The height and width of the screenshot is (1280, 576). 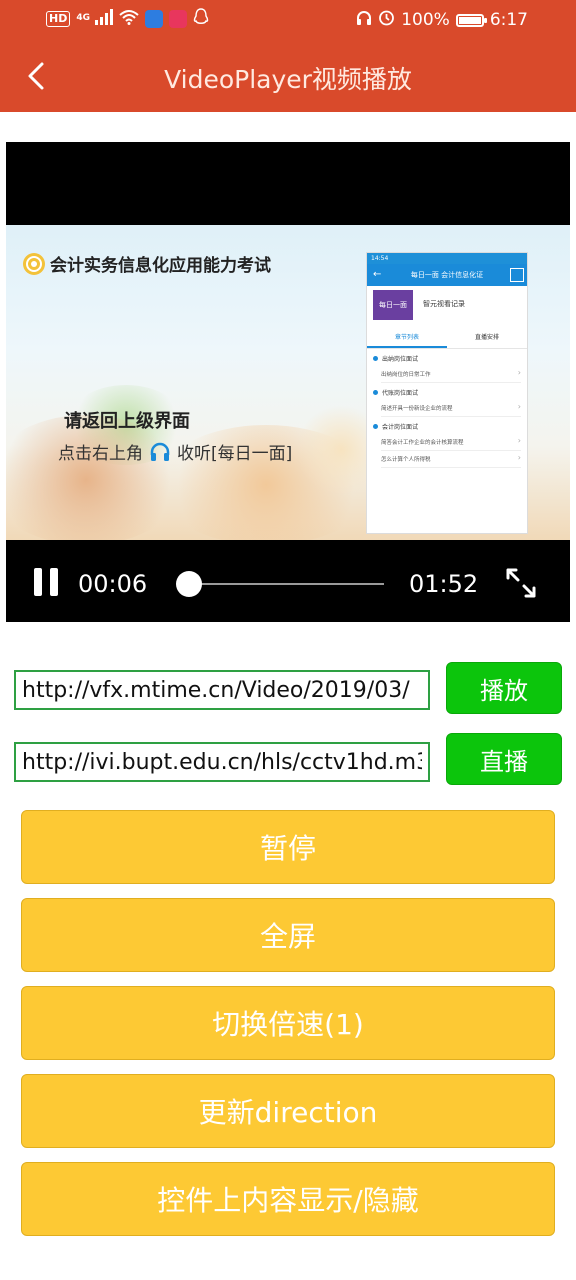 What do you see at coordinates (393, 305) in the screenshot?
I see `phone-thumb: 每日一面` at bounding box center [393, 305].